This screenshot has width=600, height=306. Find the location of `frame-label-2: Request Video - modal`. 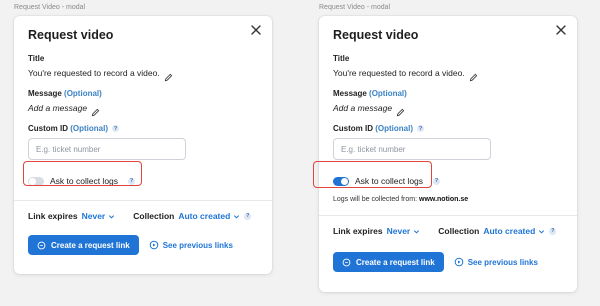

frame-label-2: Request Video - modal is located at coordinates (355, 7).